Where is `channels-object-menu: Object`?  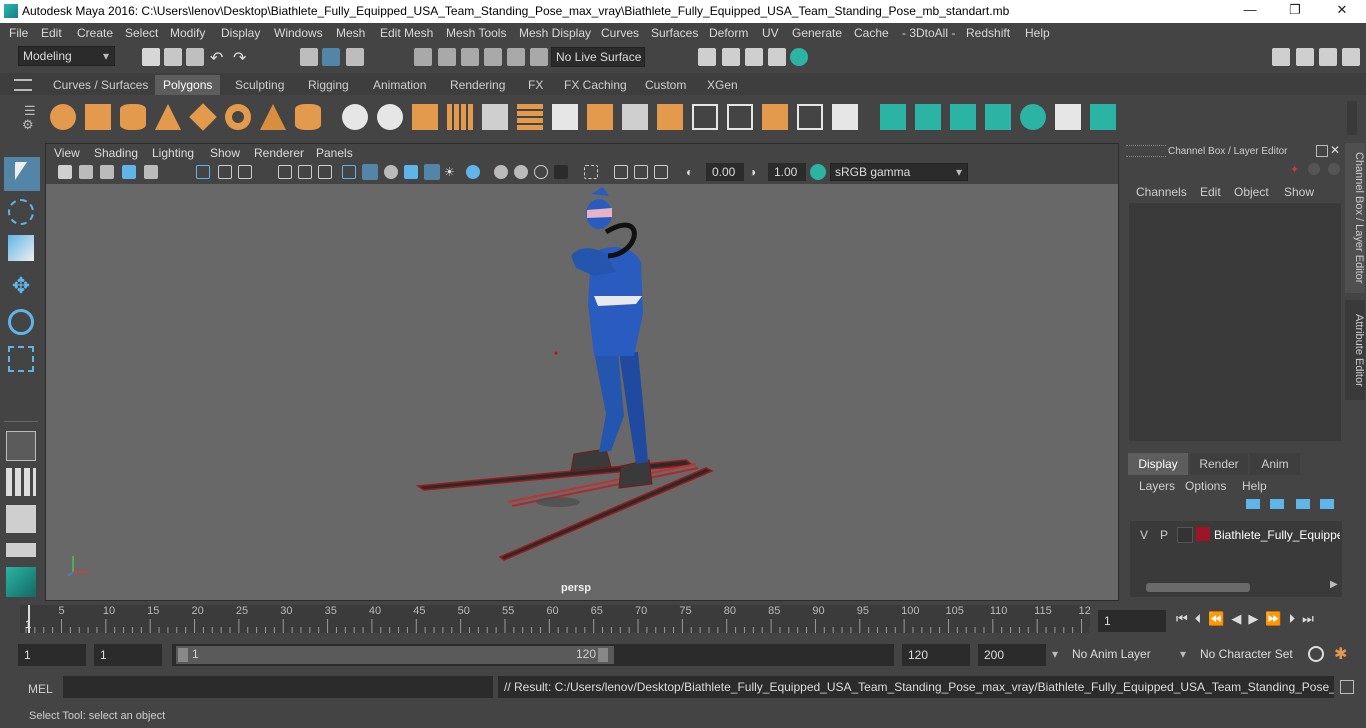
channels-object-menu: Object is located at coordinates (1251, 192).